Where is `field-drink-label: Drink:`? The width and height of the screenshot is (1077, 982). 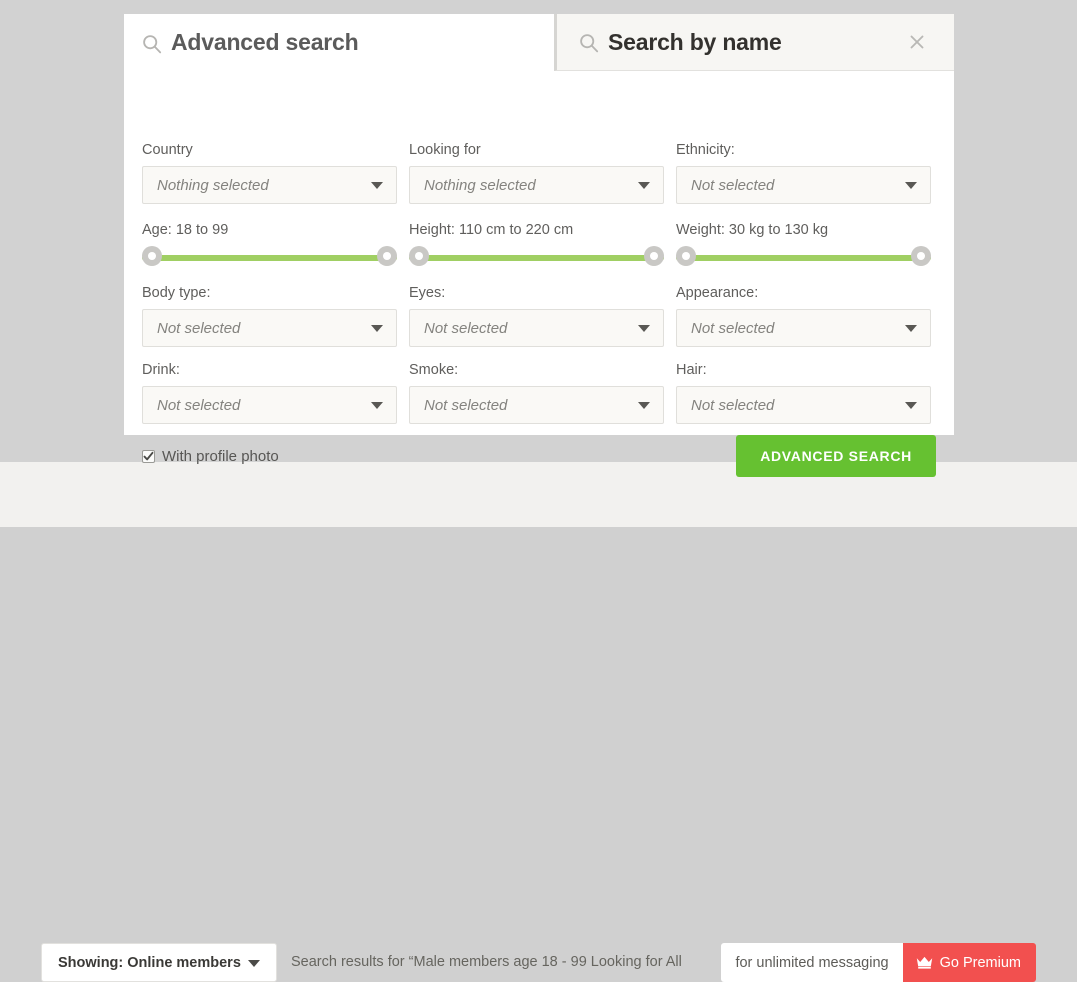 field-drink-label: Drink: is located at coordinates (161, 370).